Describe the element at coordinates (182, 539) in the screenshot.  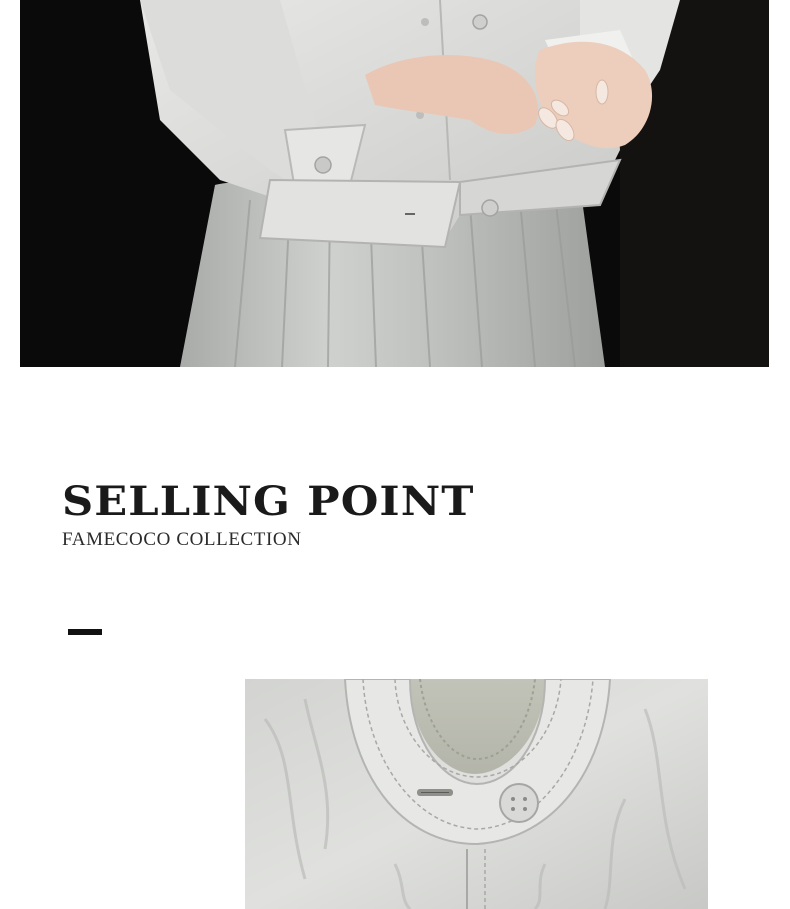
I see `section-subtitle: FAMECOCO COLLECTION` at that location.